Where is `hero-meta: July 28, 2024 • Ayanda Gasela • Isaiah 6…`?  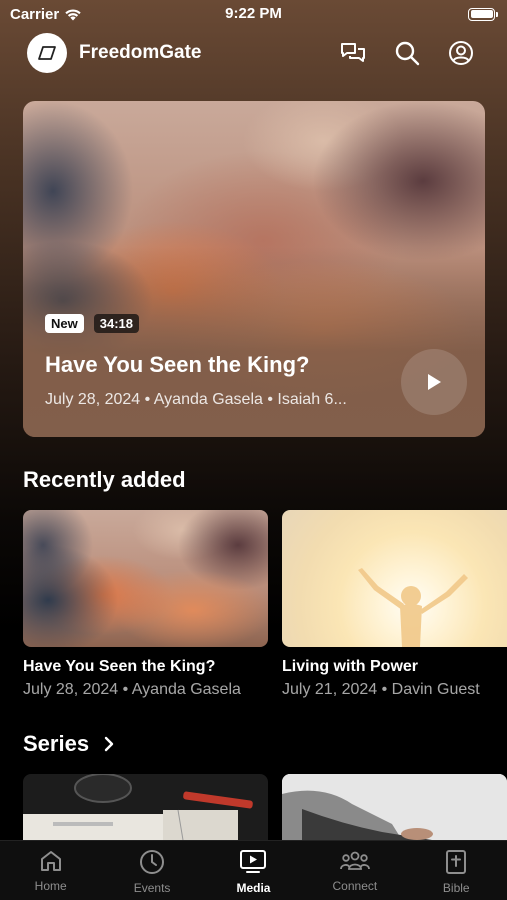
hero-meta: July 28, 2024 • Ayanda Gasela • Isaiah 6… is located at coordinates (196, 399).